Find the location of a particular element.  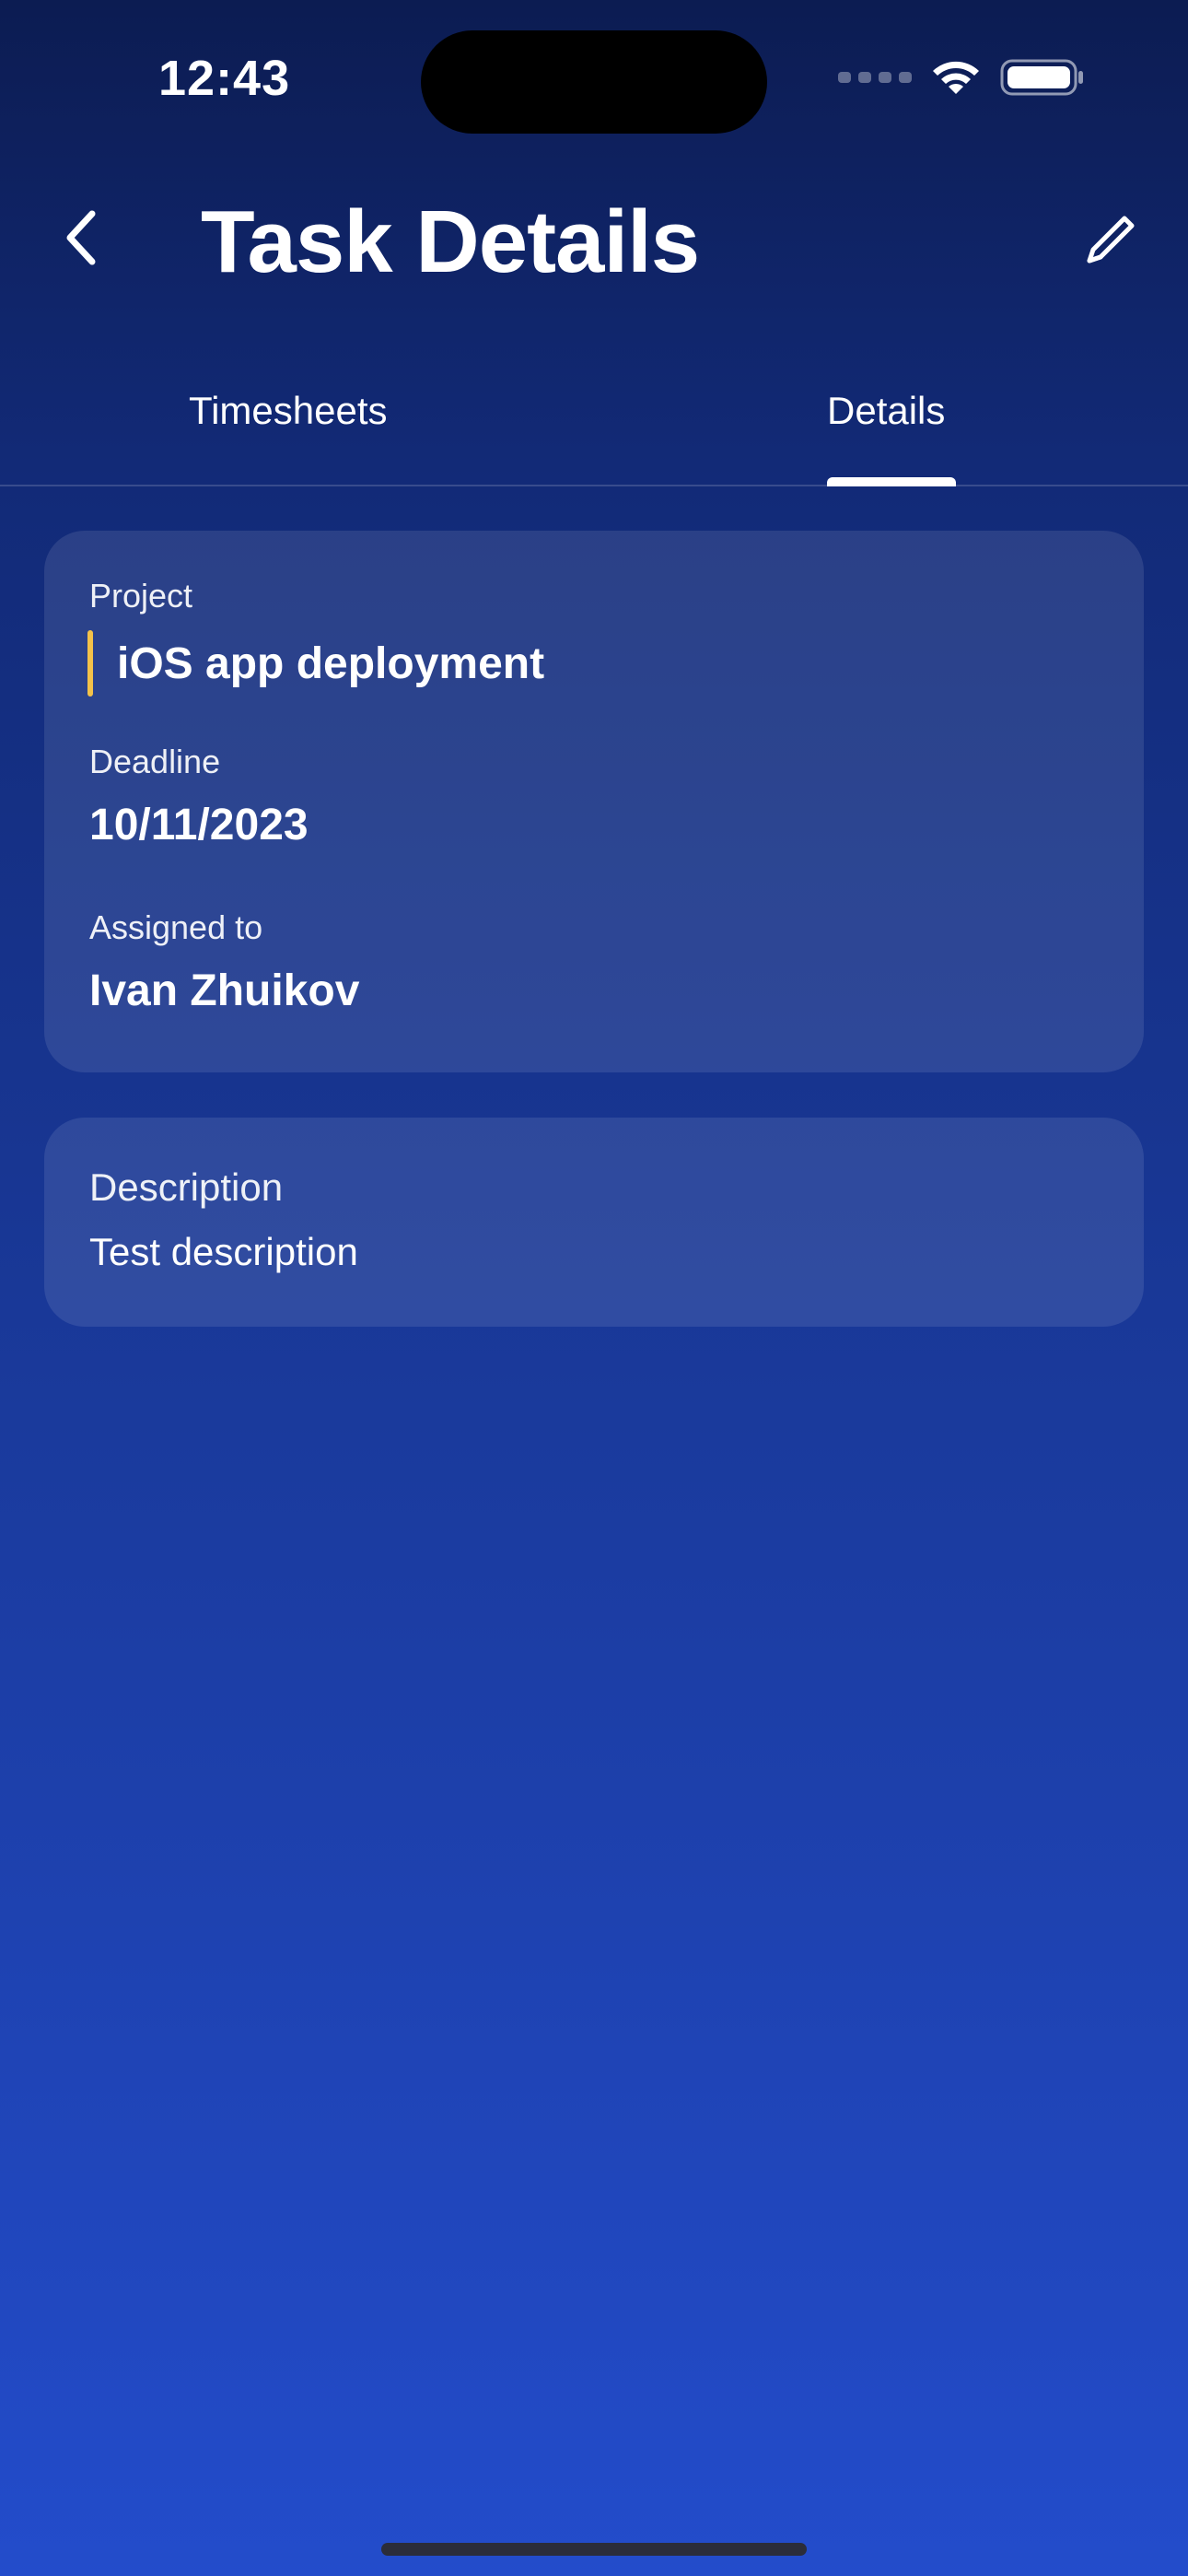

home-indicator is located at coordinates (594, 2549).